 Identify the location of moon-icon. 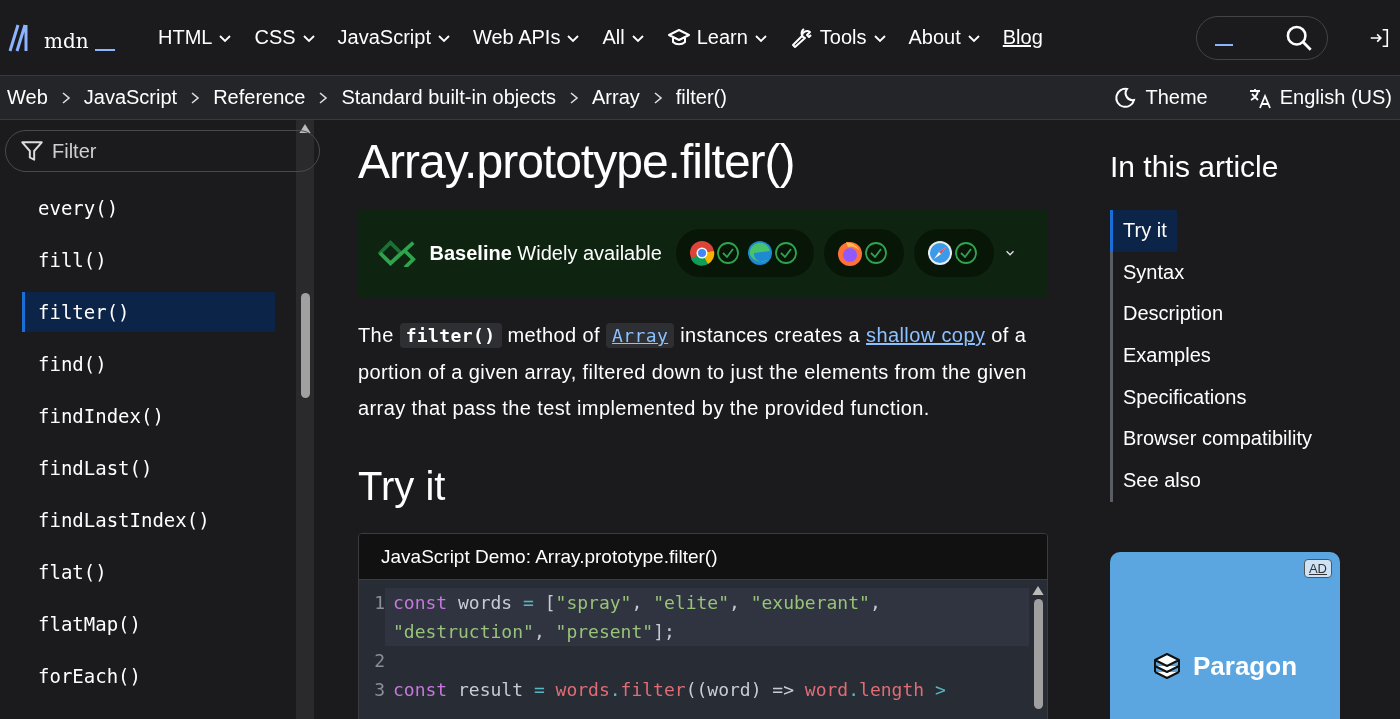
(1125, 97).